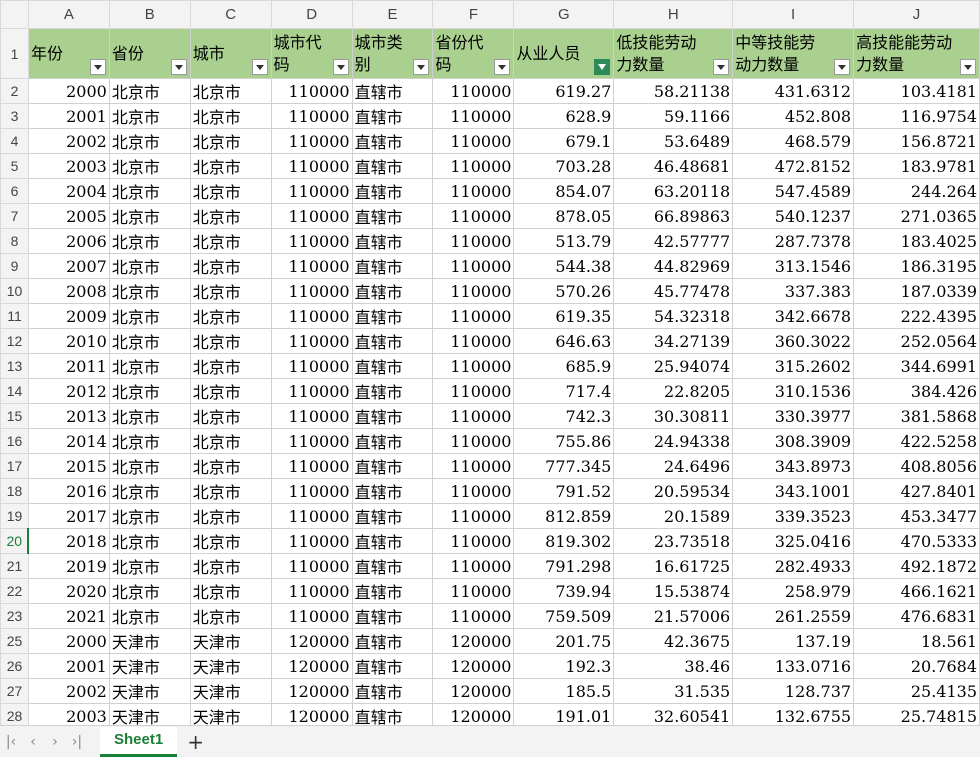 The width and height of the screenshot is (980, 757). I want to click on cell: 282.4933, so click(793, 566).